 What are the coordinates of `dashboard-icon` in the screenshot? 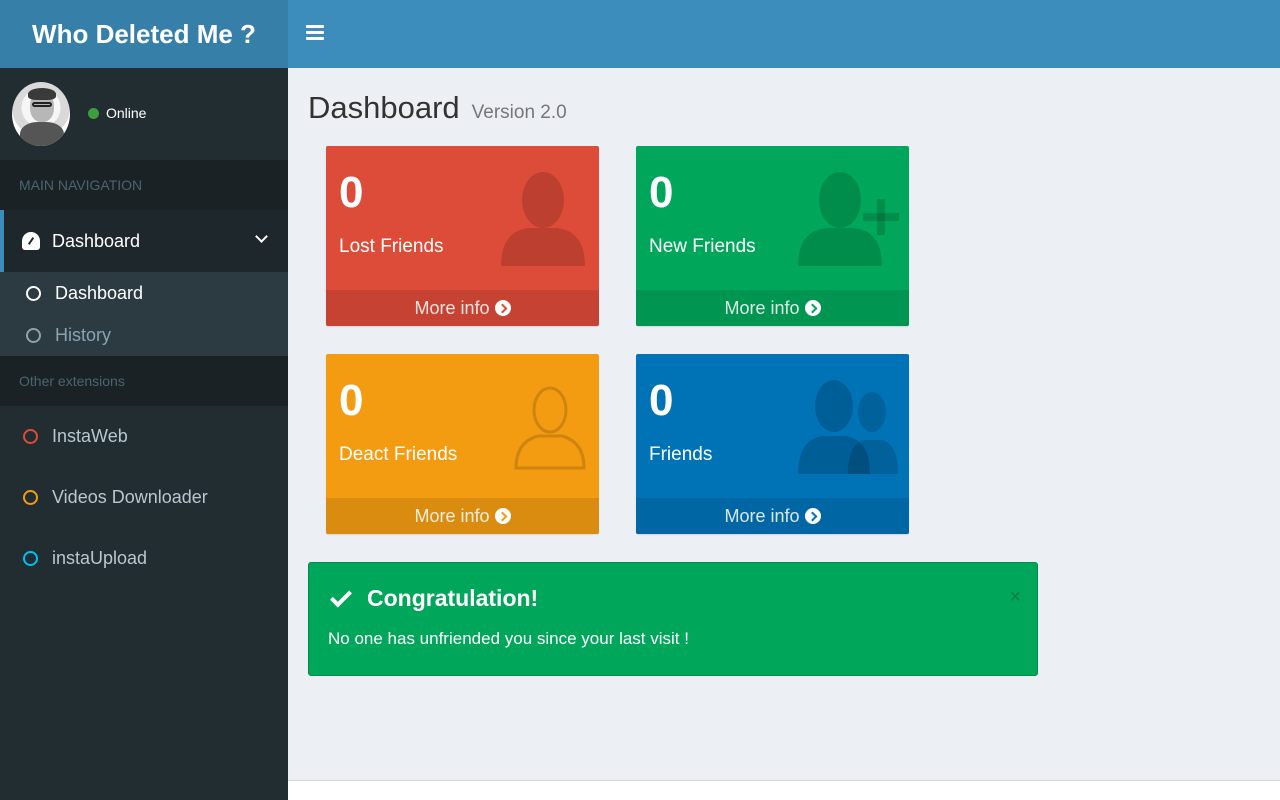 It's located at (31, 241).